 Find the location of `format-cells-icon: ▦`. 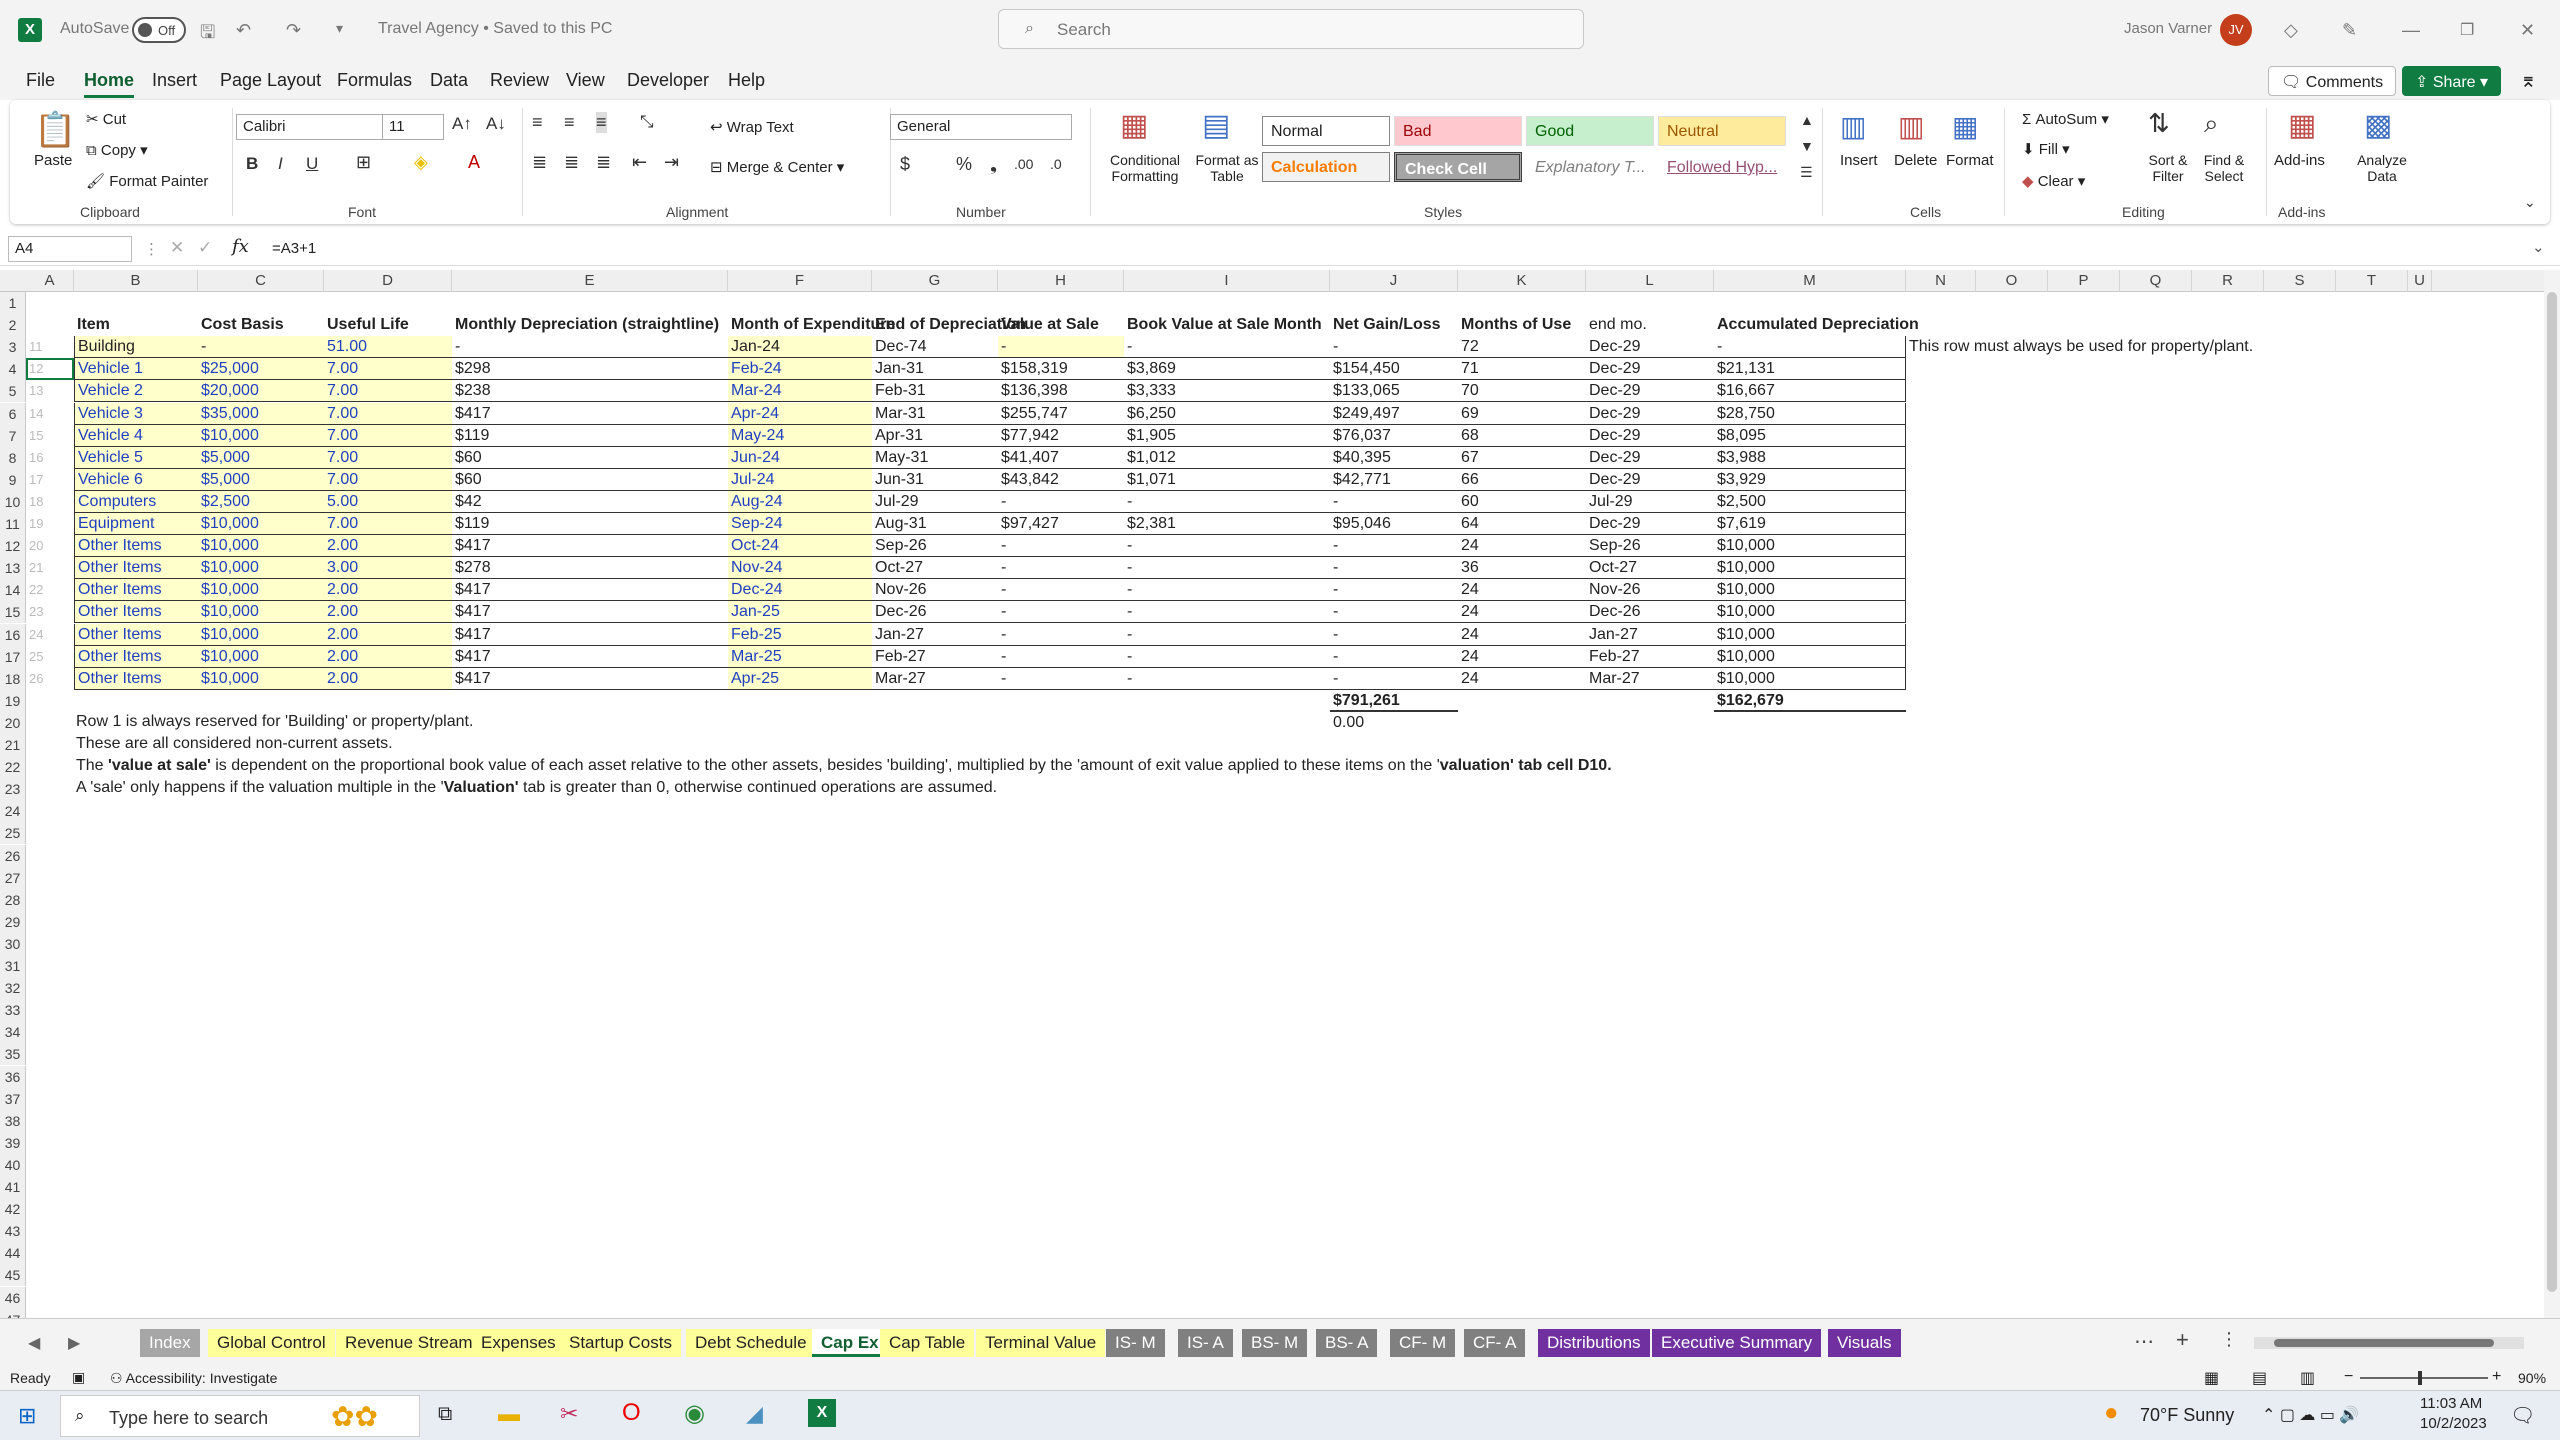

format-cells-icon: ▦ is located at coordinates (1965, 126).